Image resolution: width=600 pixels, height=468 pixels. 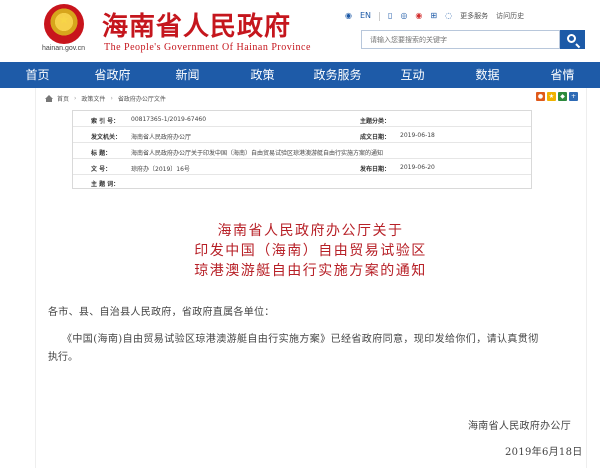 What do you see at coordinates (519, 426) in the screenshot?
I see `document-signature: 海南省人民政府办公厅` at bounding box center [519, 426].